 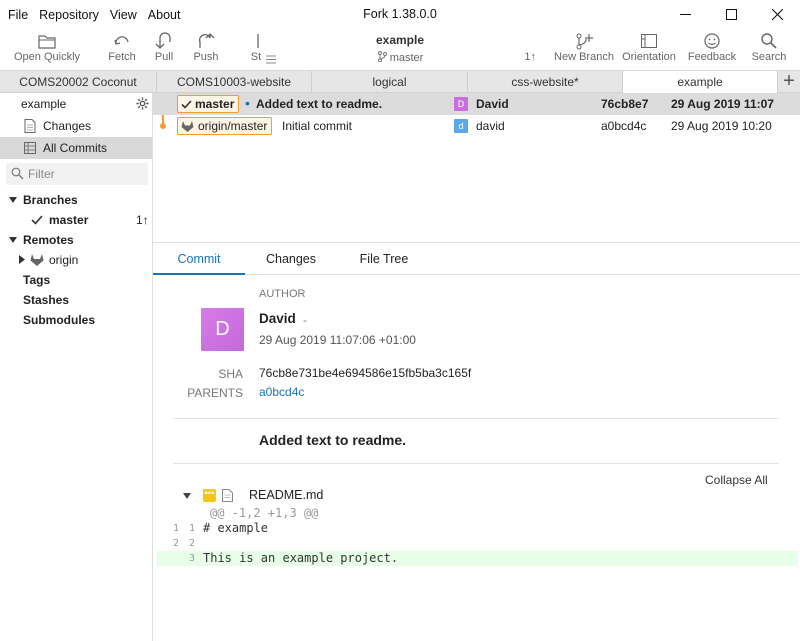 I want to click on commit-author: david, so click(x=490, y=126).